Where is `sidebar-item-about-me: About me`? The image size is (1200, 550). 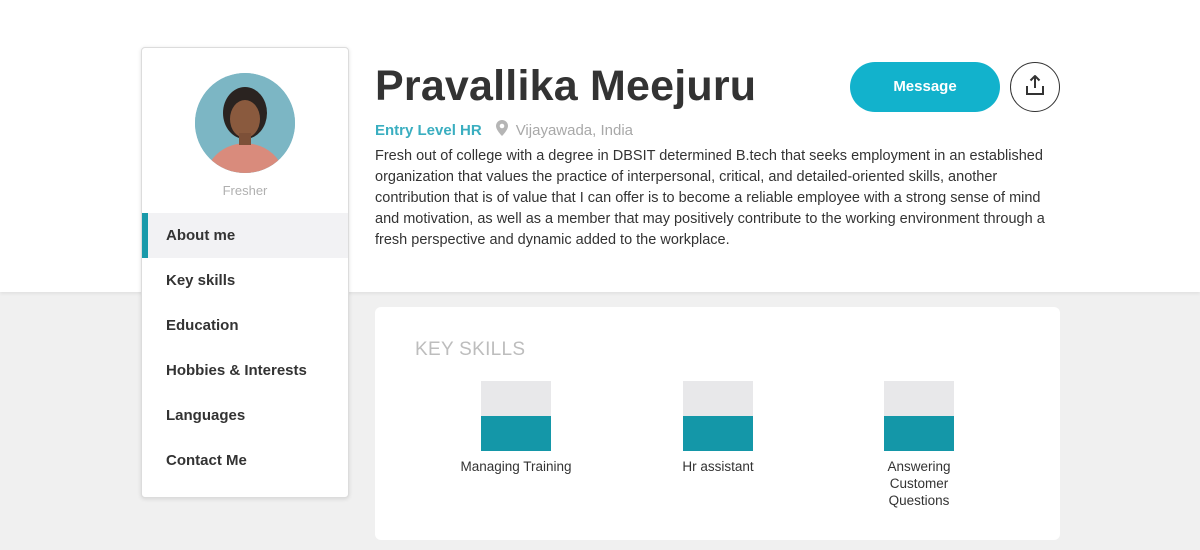
sidebar-item-about-me: About me is located at coordinates (245, 235).